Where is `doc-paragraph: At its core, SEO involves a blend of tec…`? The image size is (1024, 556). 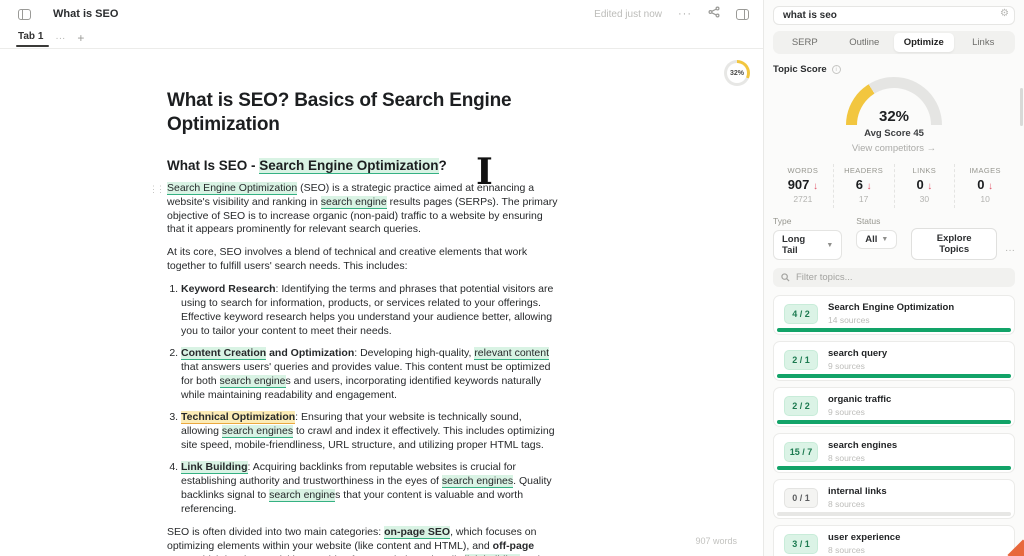
doc-paragraph: At its core, SEO involves a blend of tec… is located at coordinates (363, 260).